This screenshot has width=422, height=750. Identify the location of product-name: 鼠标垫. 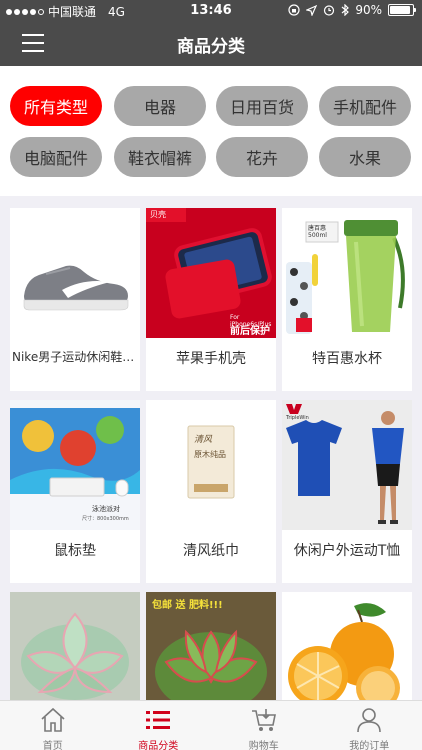
(75, 551).